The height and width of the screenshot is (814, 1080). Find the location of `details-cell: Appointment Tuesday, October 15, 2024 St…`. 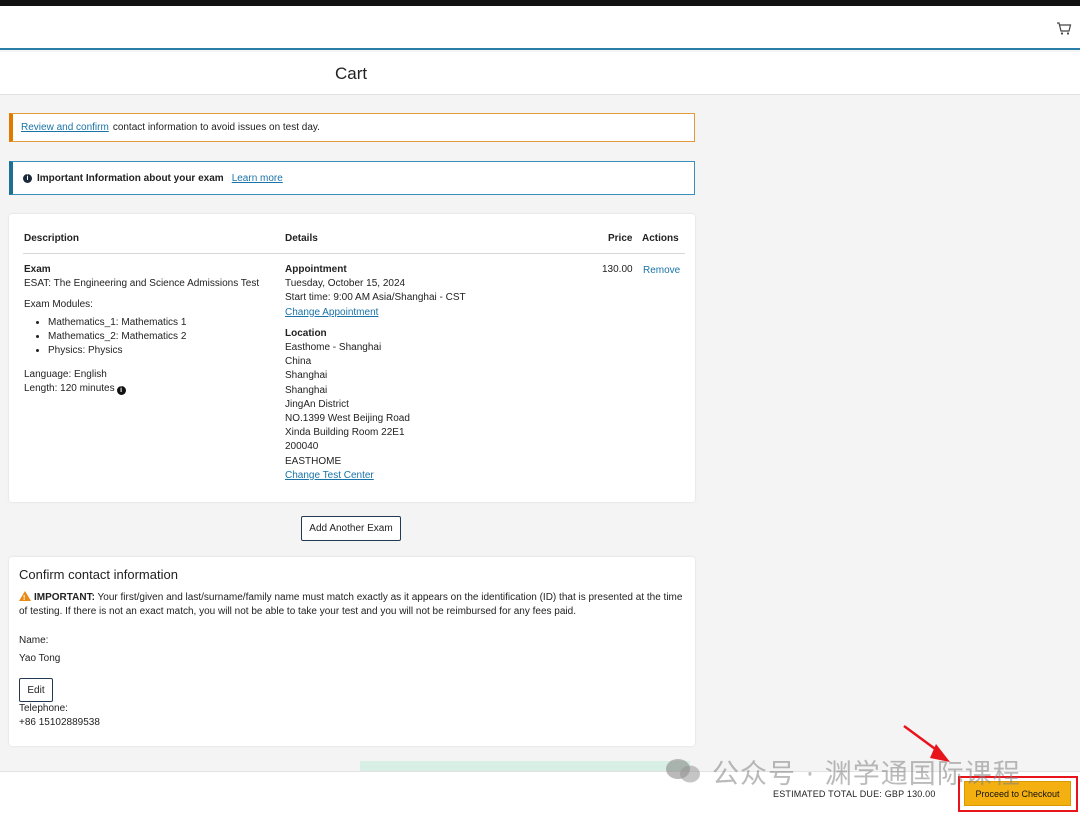

details-cell: Appointment Tuesday, October 15, 2024 St… is located at coordinates (435, 373).